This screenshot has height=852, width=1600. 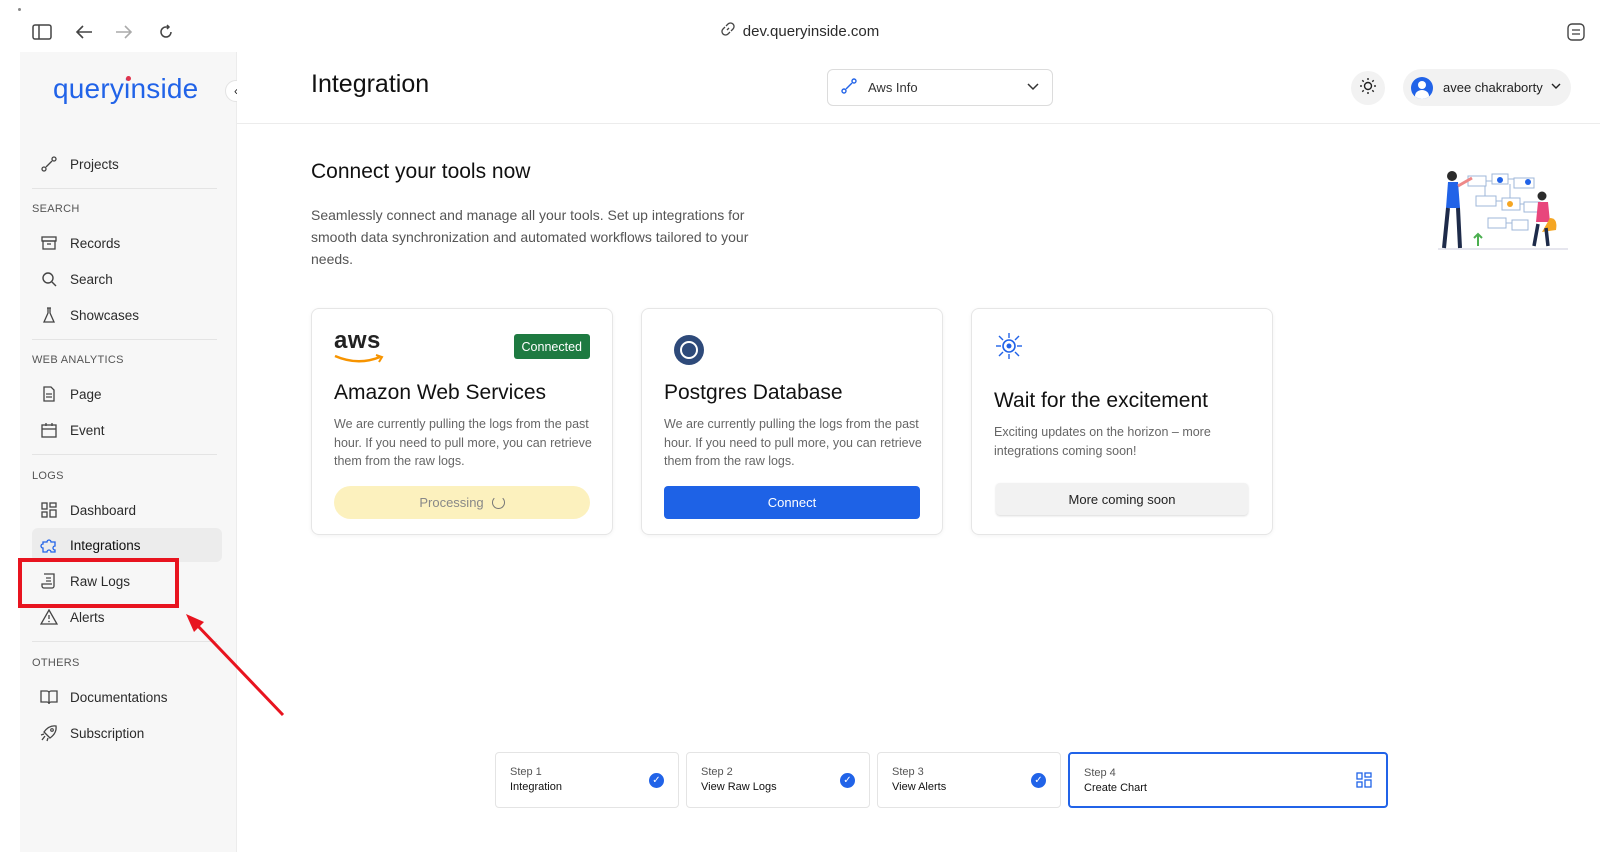 What do you see at coordinates (49, 733) in the screenshot?
I see `rocket-icon` at bounding box center [49, 733].